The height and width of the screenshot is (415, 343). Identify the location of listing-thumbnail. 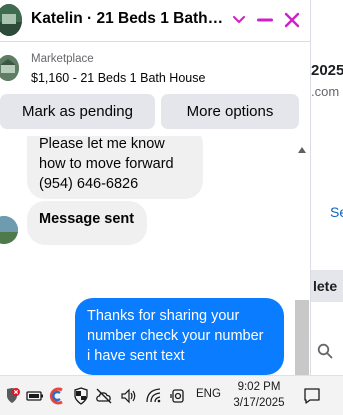
(9, 68).